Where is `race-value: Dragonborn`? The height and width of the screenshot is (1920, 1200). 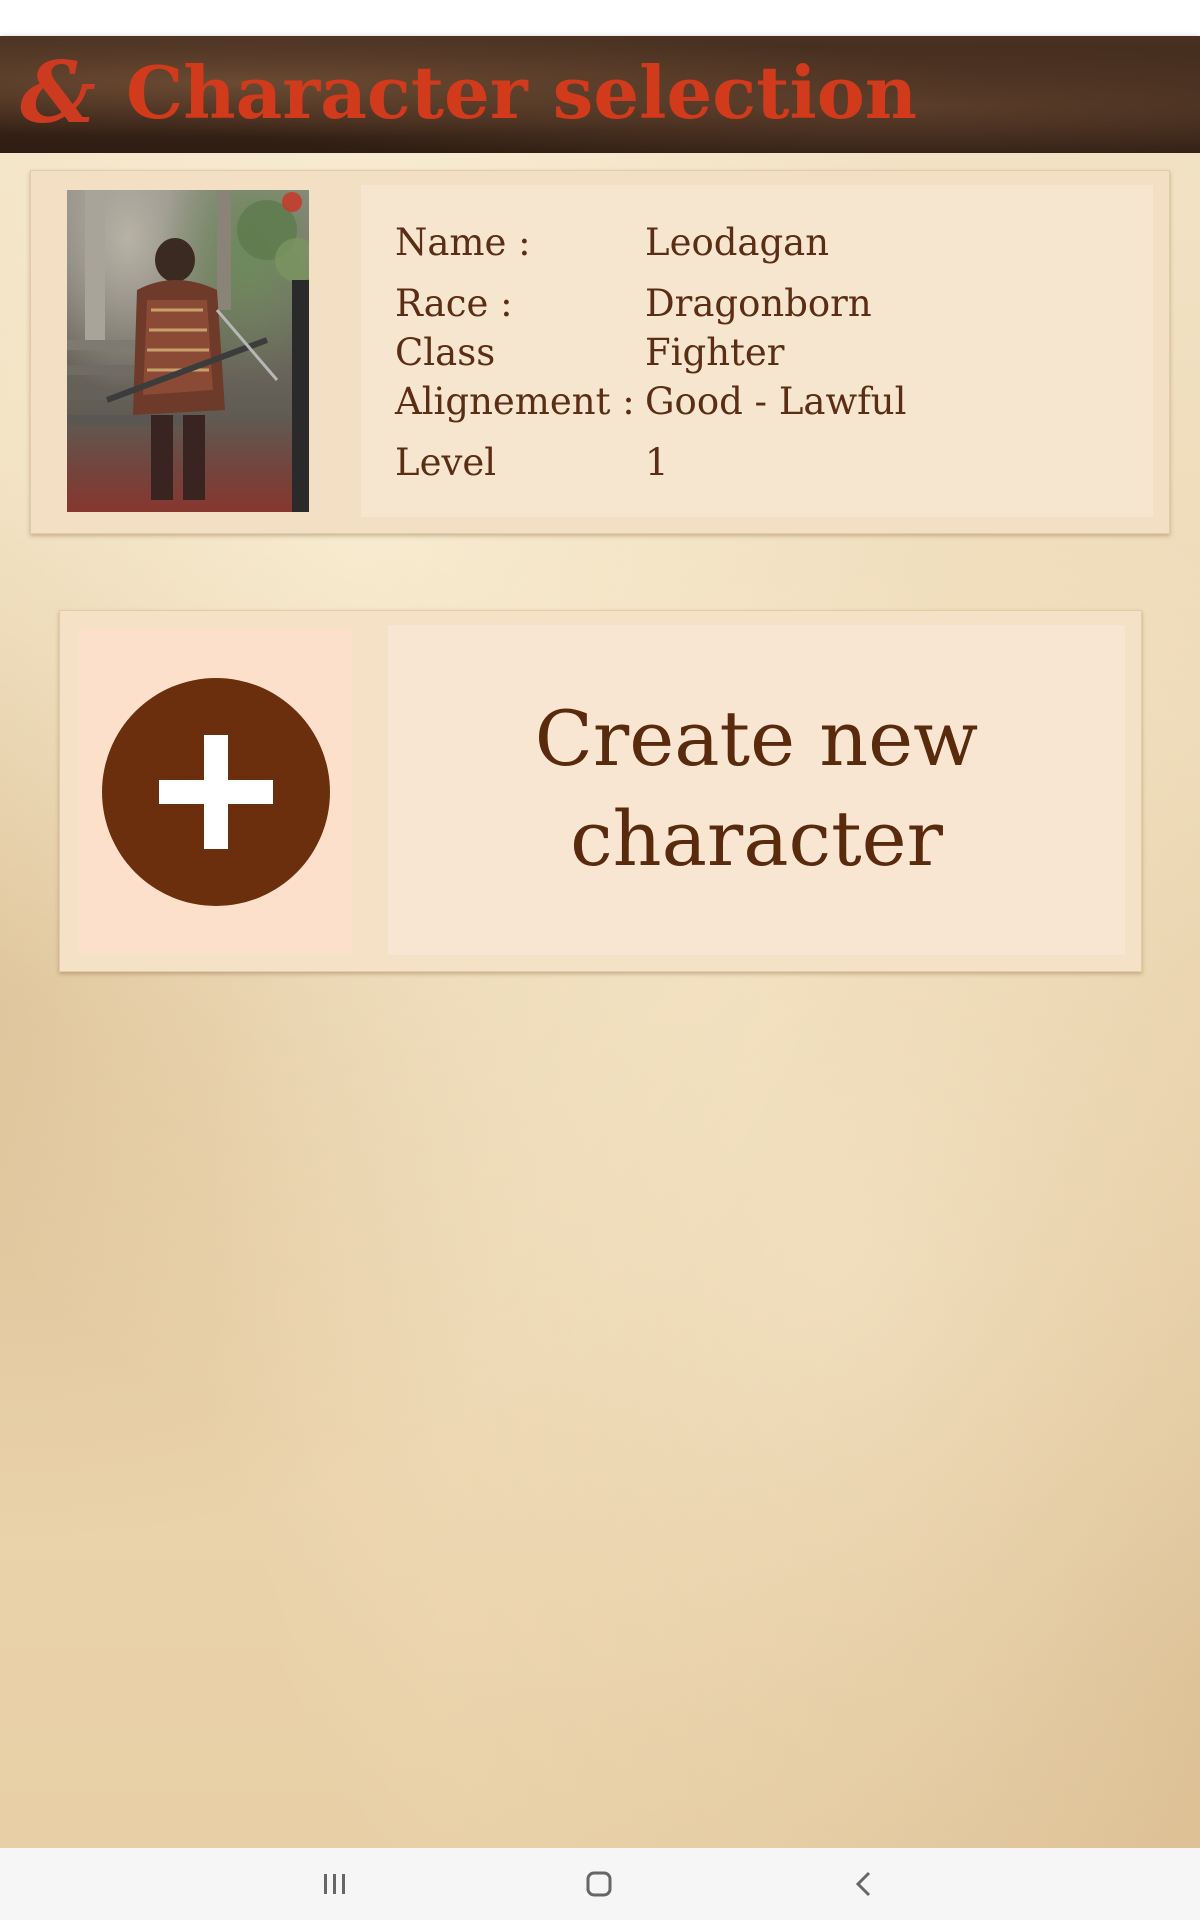
race-value: Dragonborn is located at coordinates (758, 303).